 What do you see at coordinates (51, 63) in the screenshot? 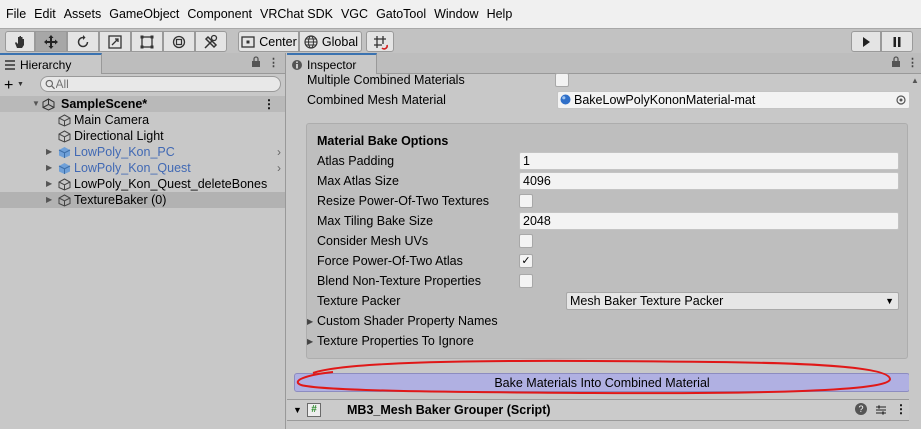
I see `tab-hierarchy: Hierarchy` at bounding box center [51, 63].